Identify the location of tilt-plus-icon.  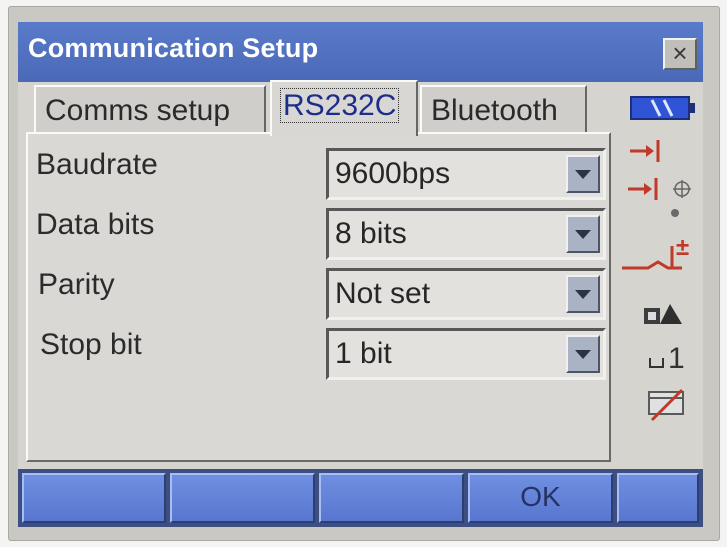
(661, 255).